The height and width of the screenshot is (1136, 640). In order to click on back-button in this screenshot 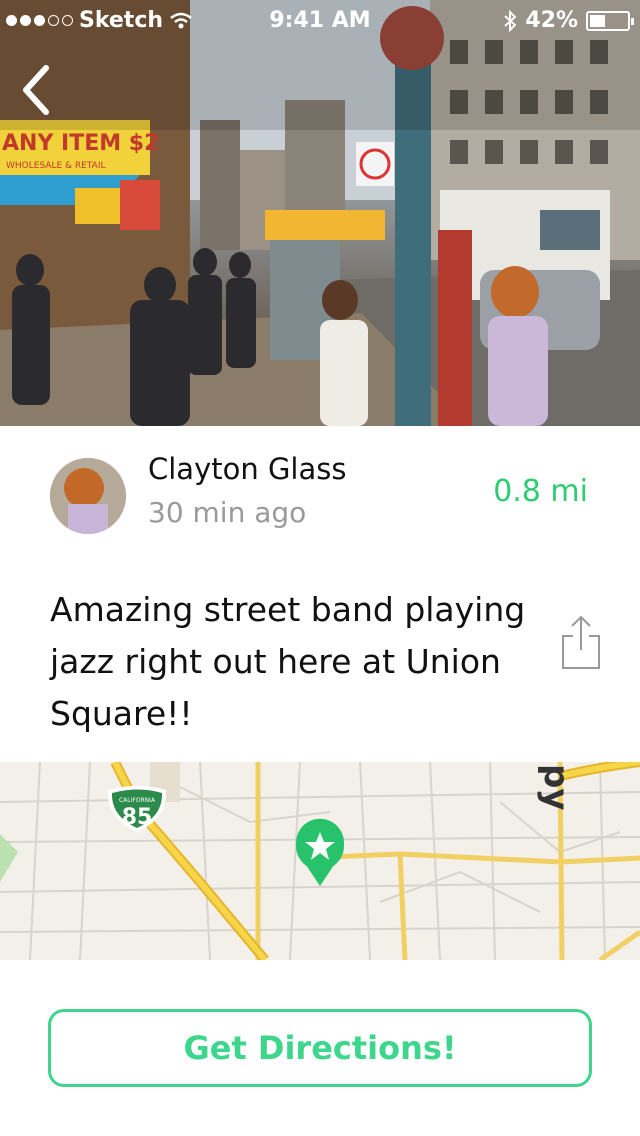, I will do `click(38, 90)`.